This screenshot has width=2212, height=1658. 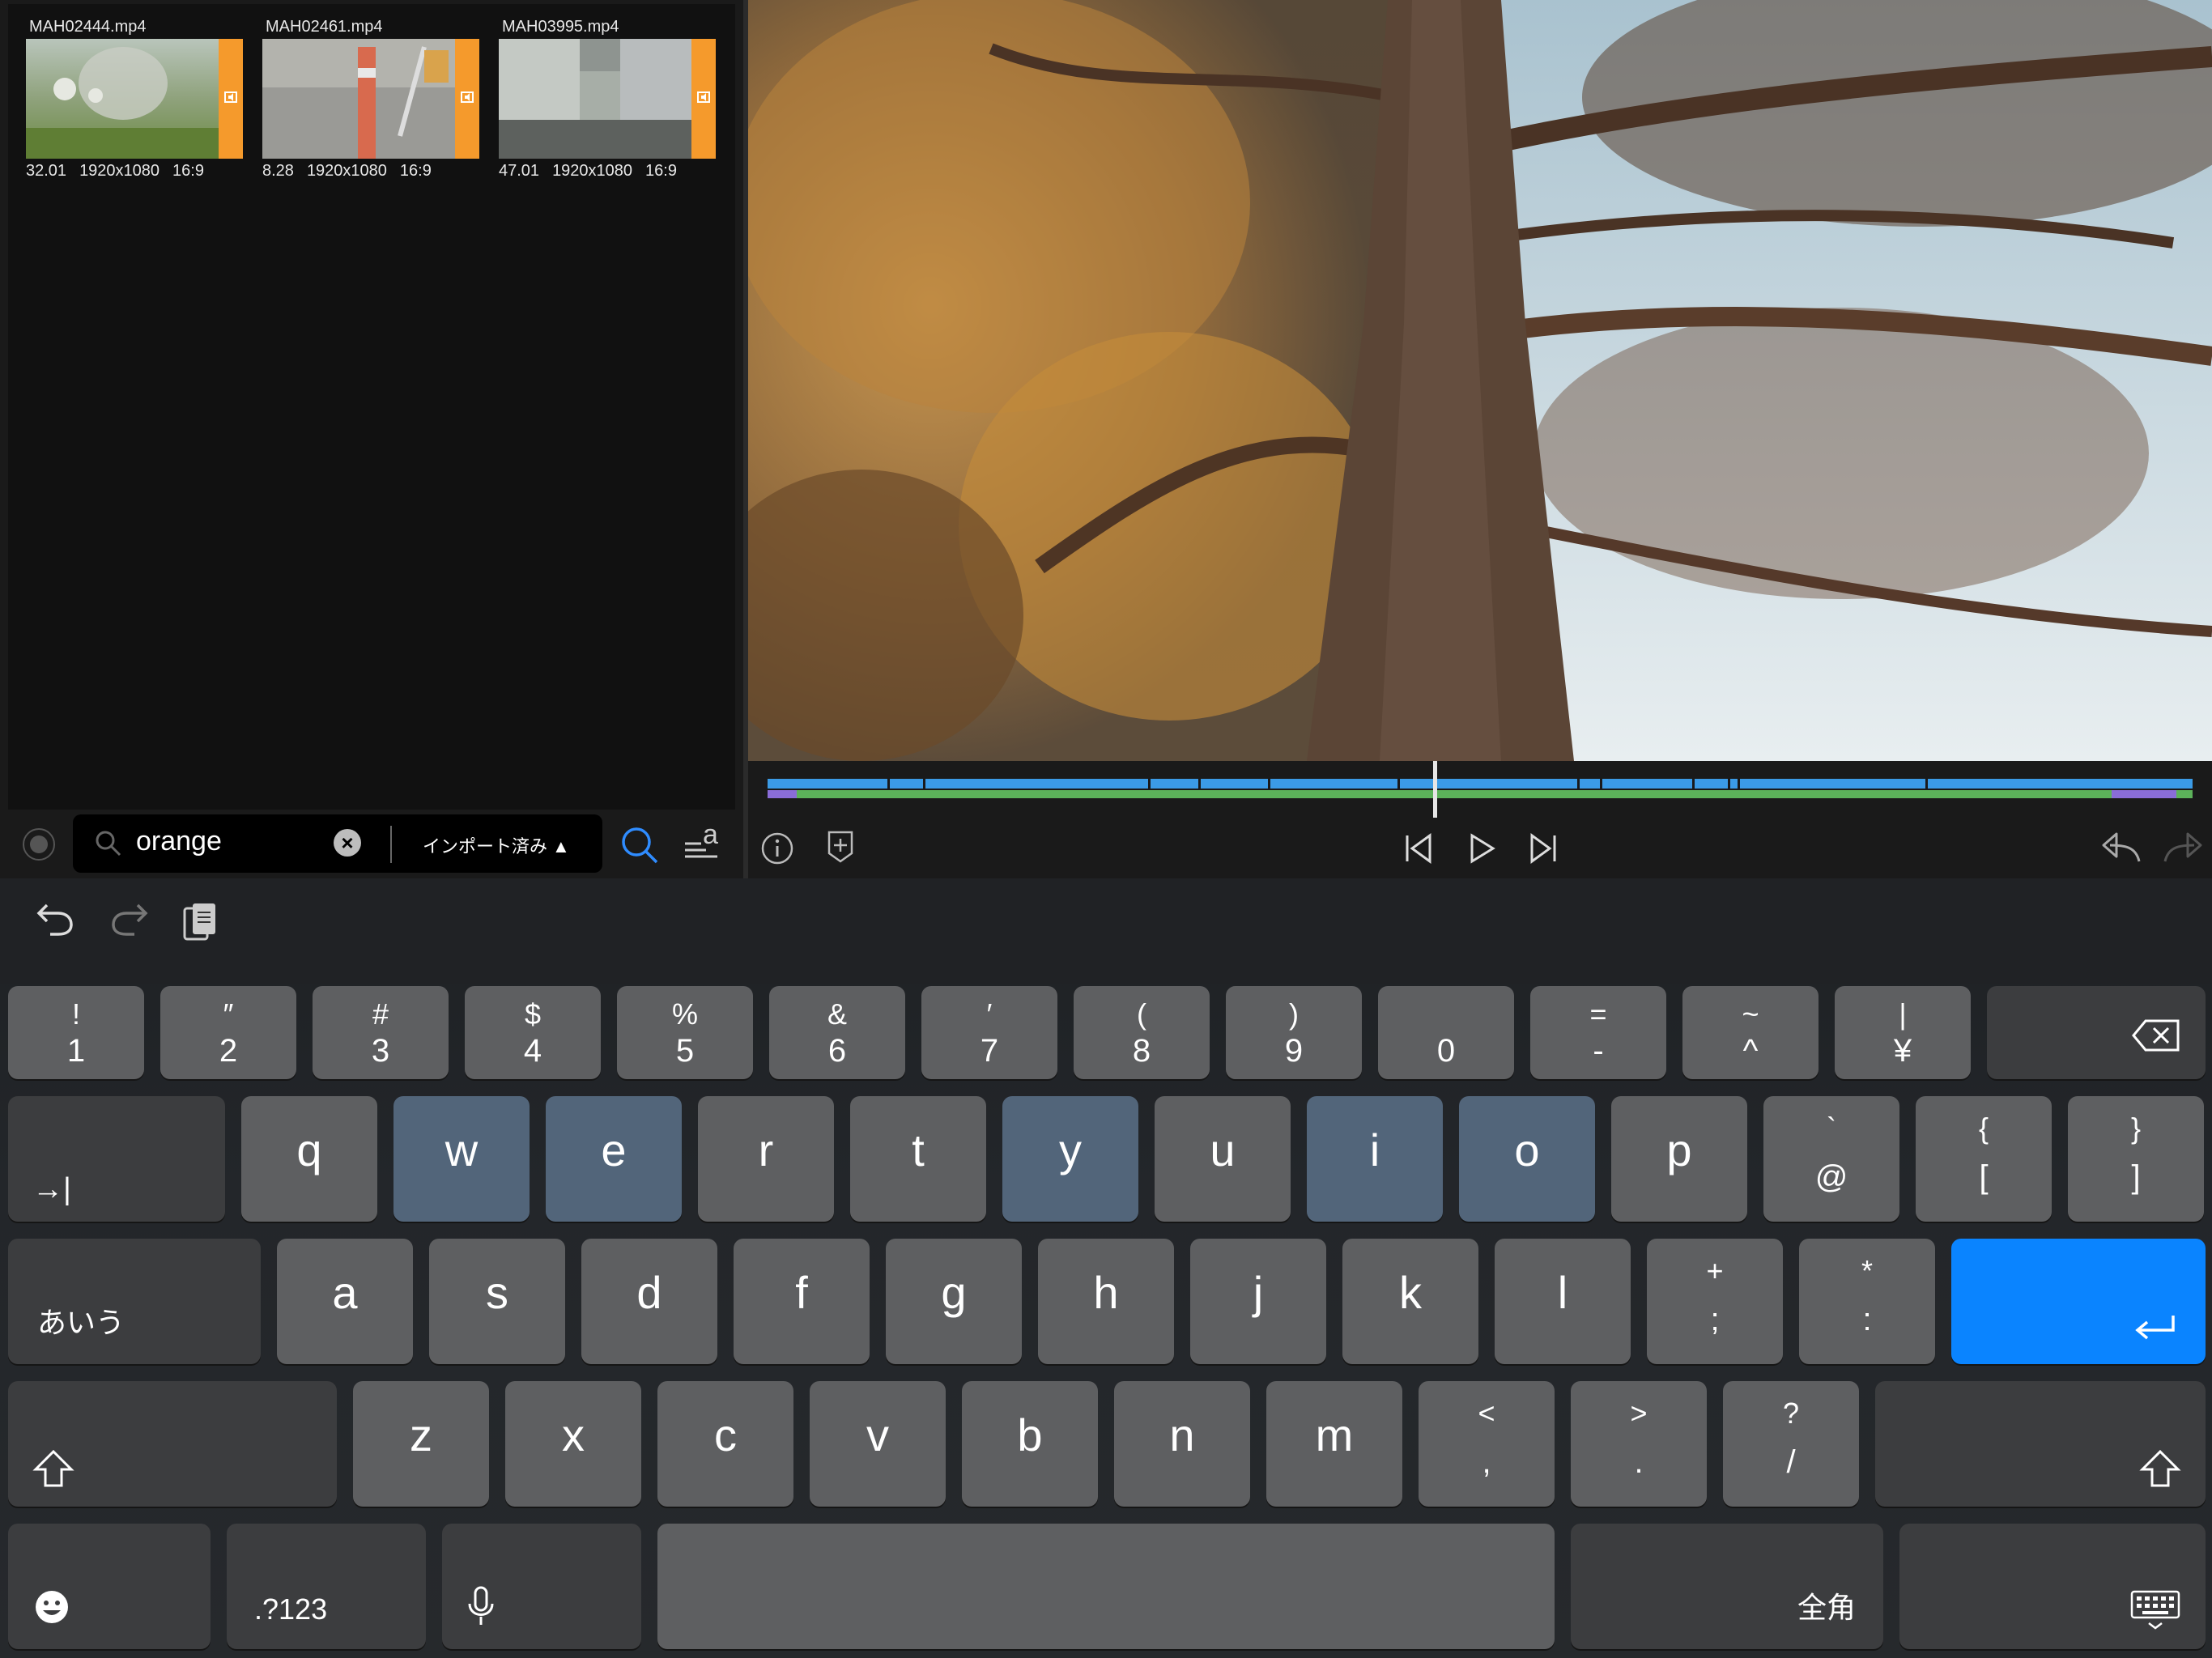 I want to click on key-@: ` @, so click(x=1831, y=1159).